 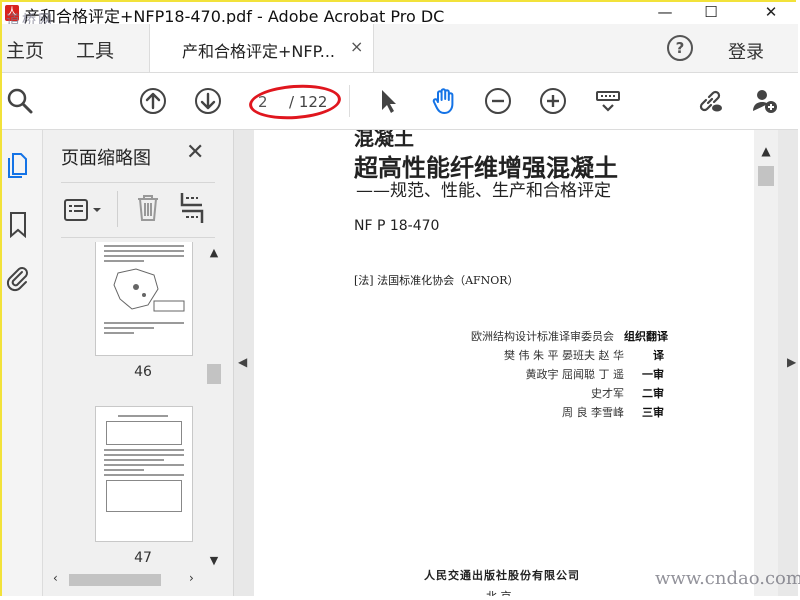 I want to click on credit-row: 樊 伟 朱 平 晏班夫 赵 华译, so click(x=584, y=355).